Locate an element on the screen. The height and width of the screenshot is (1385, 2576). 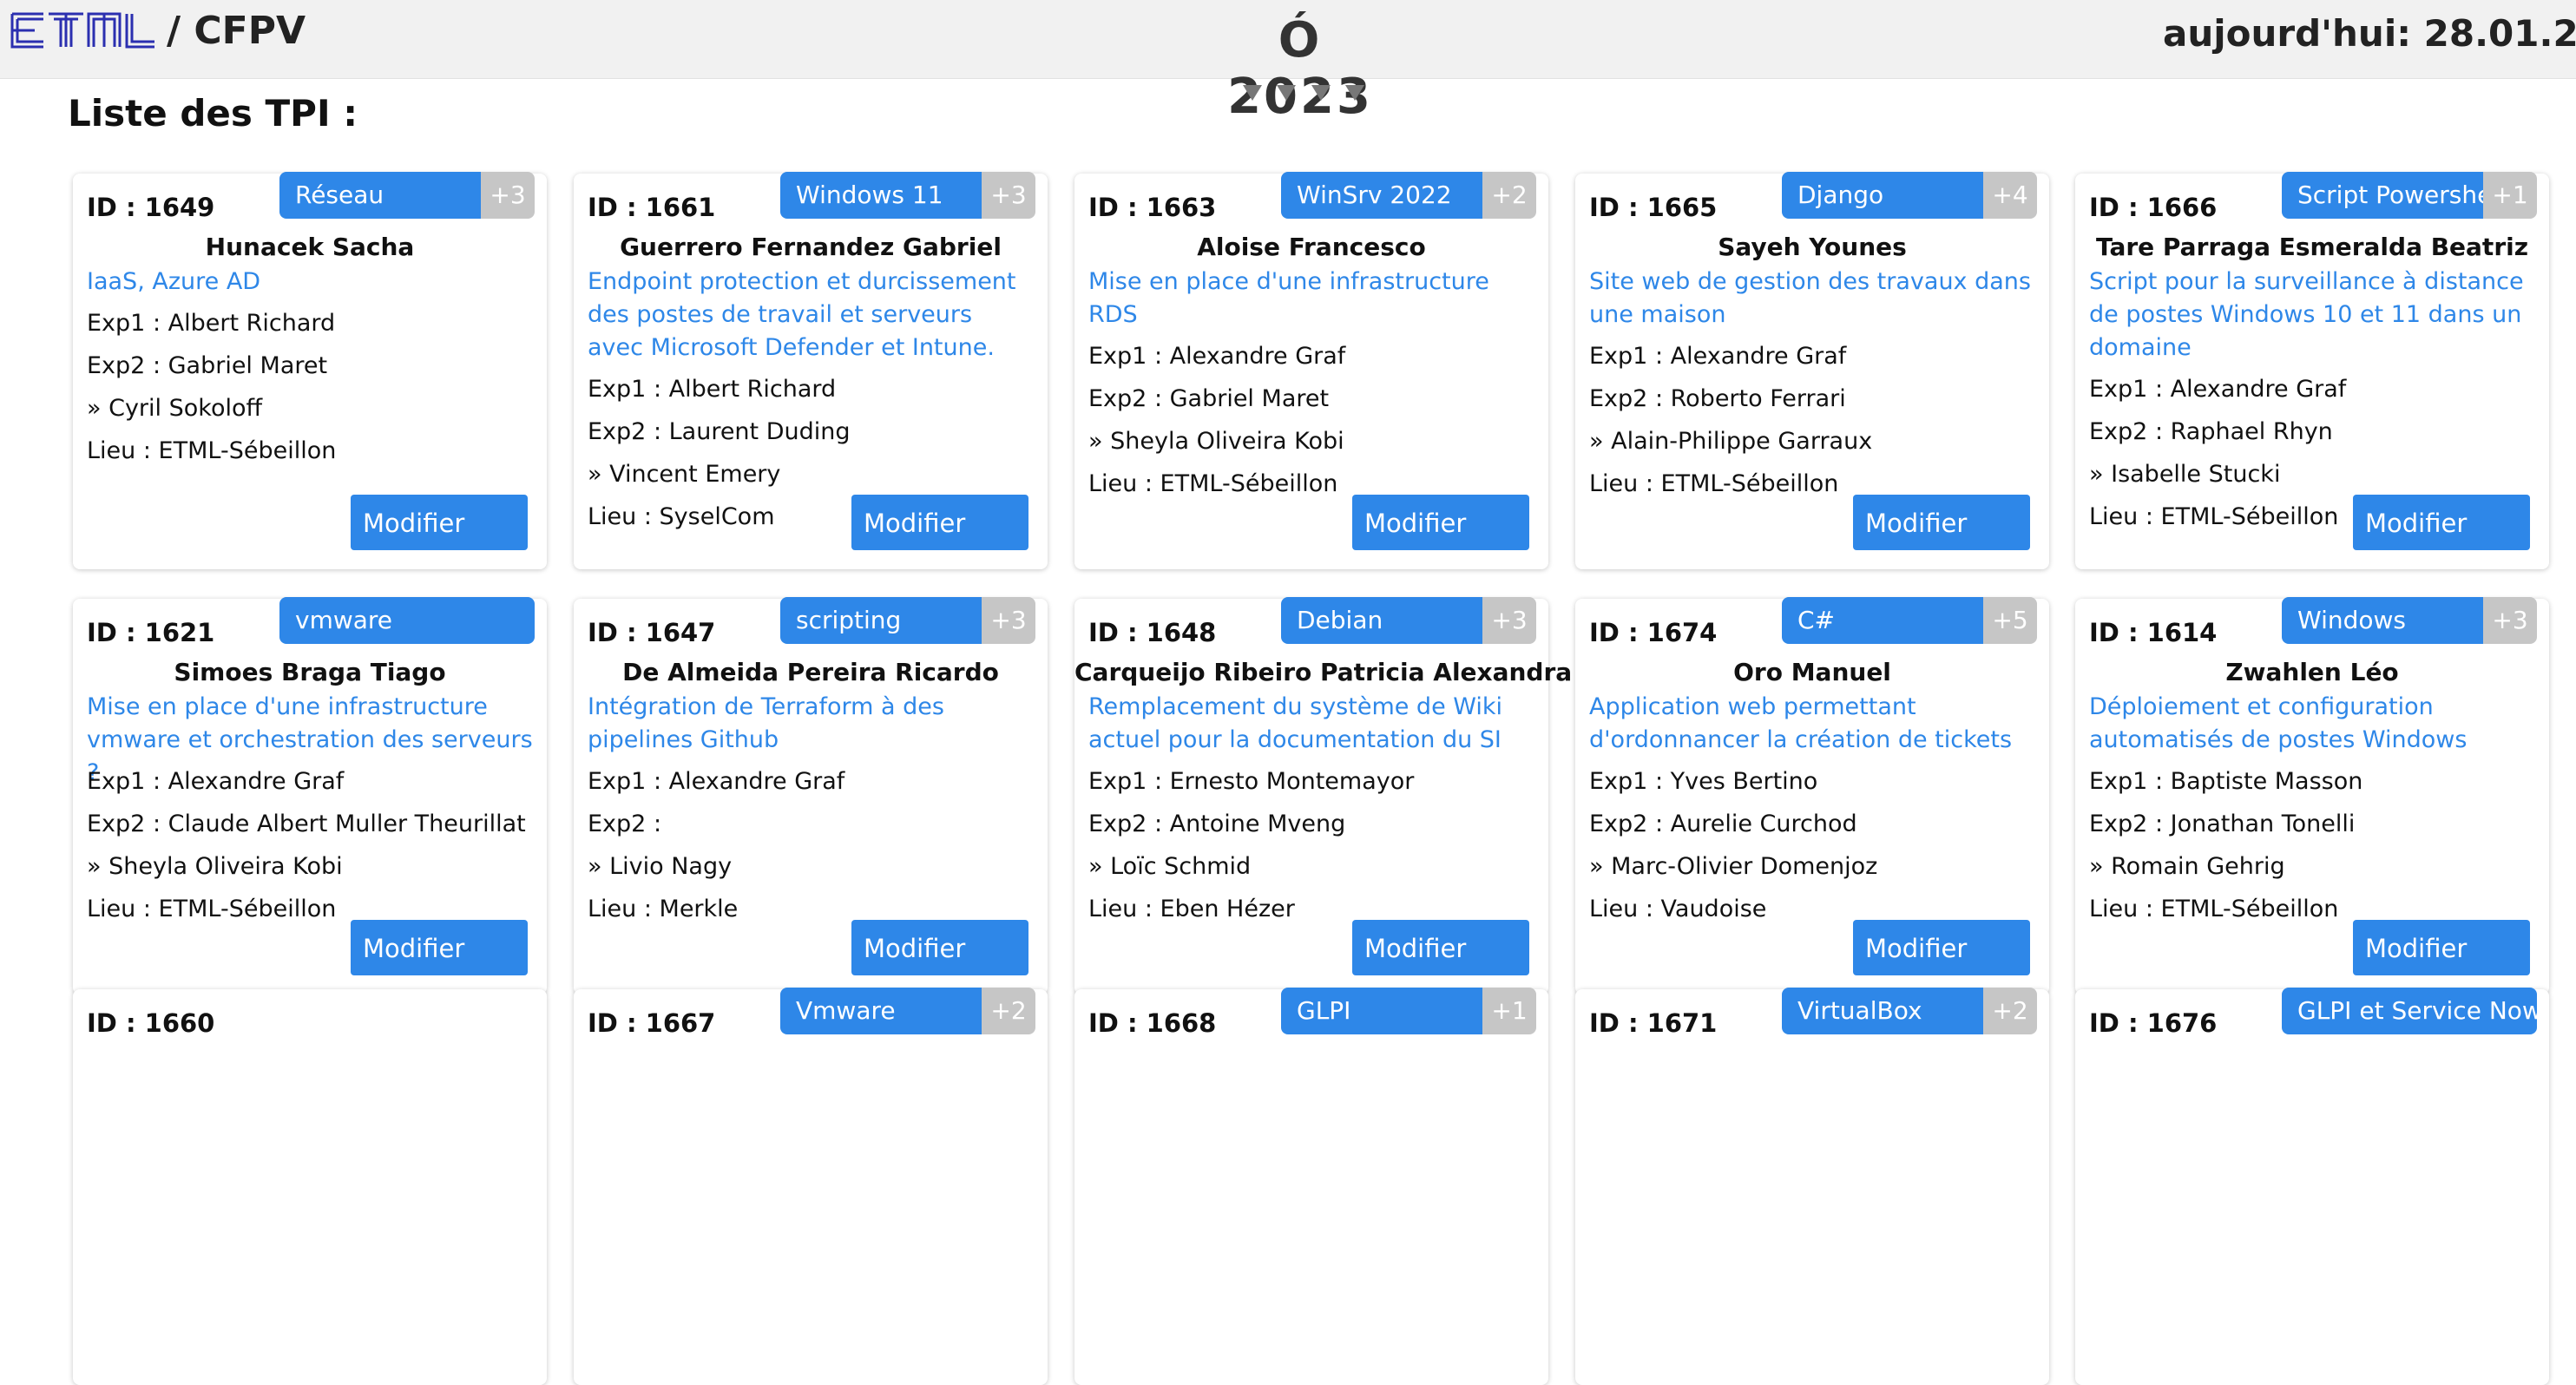
more-tags-badge: +5 is located at coordinates (2010, 620).